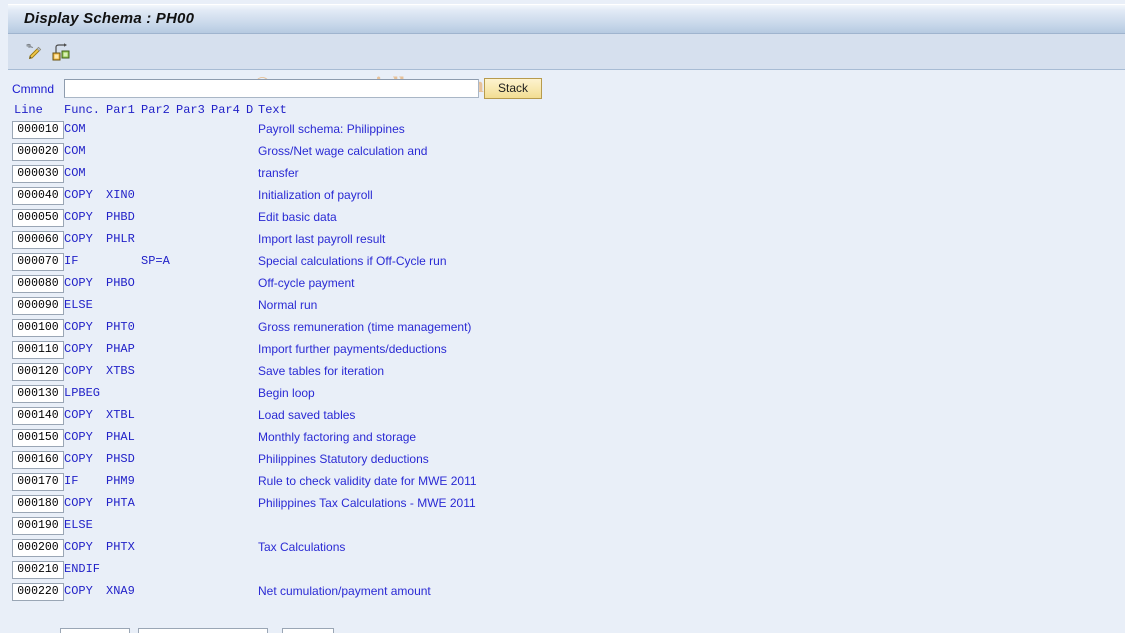 This screenshot has width=1125, height=633. Describe the element at coordinates (302, 547) in the screenshot. I see `row-text: Tax Calculations` at that location.